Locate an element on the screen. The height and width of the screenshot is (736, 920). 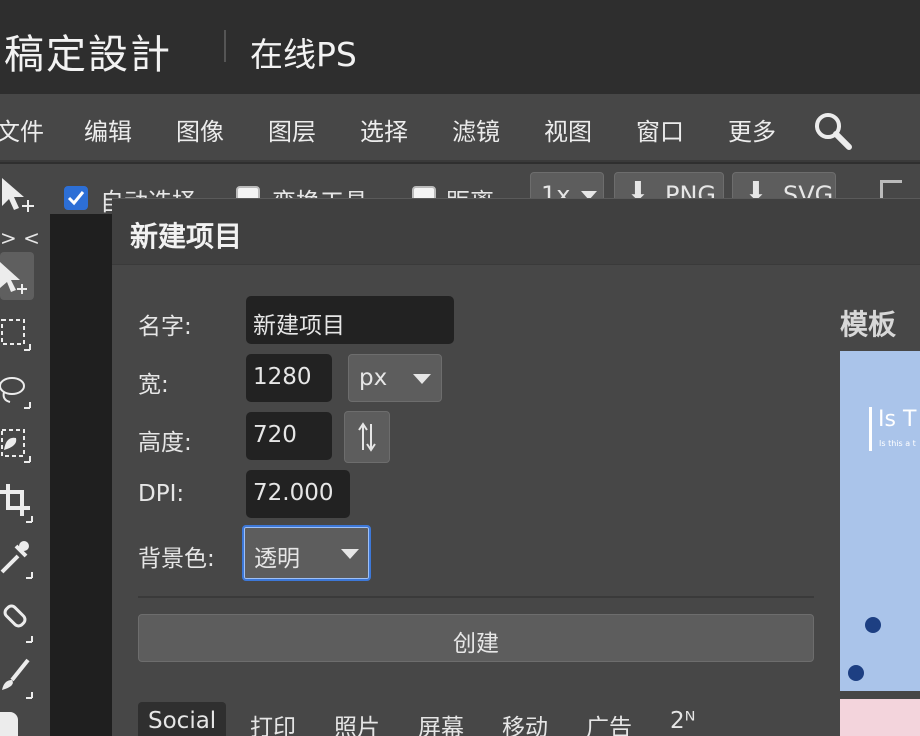
canvas-area is located at coordinates (81, 475).